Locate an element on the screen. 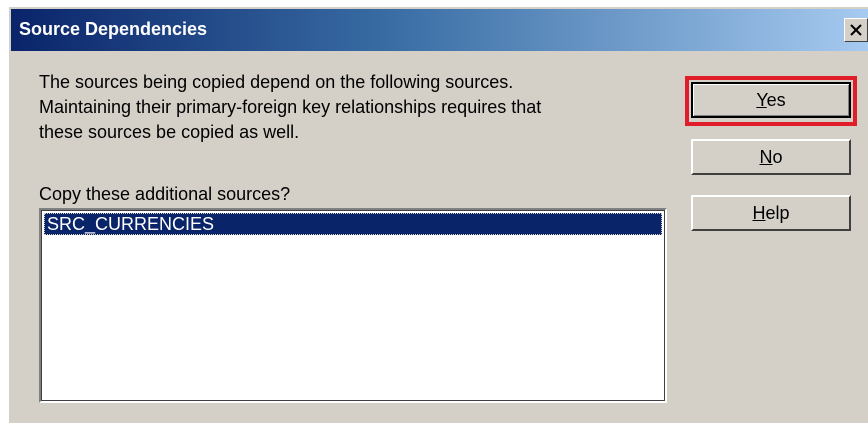 The width and height of the screenshot is (868, 423). dialog-title: Source Dependencies is located at coordinates (113, 29).